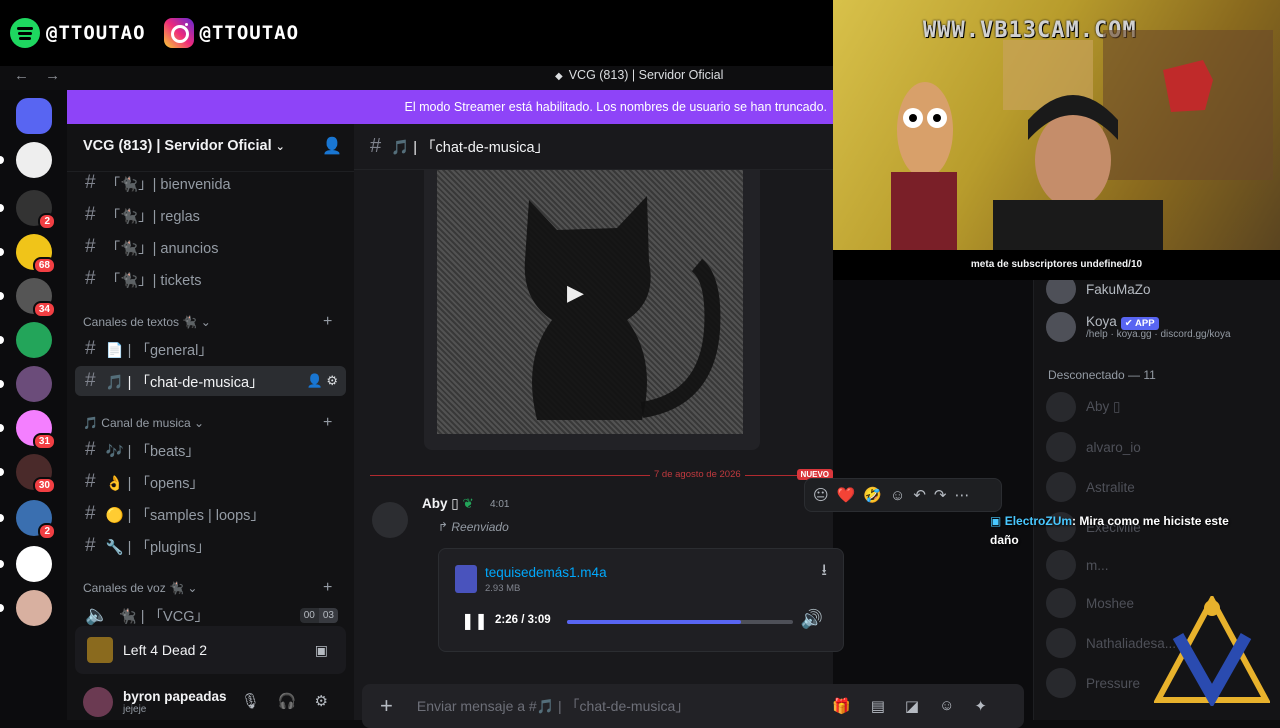  Describe the element at coordinates (36, 430) in the screenshot. I see `server-icon: 31` at that location.